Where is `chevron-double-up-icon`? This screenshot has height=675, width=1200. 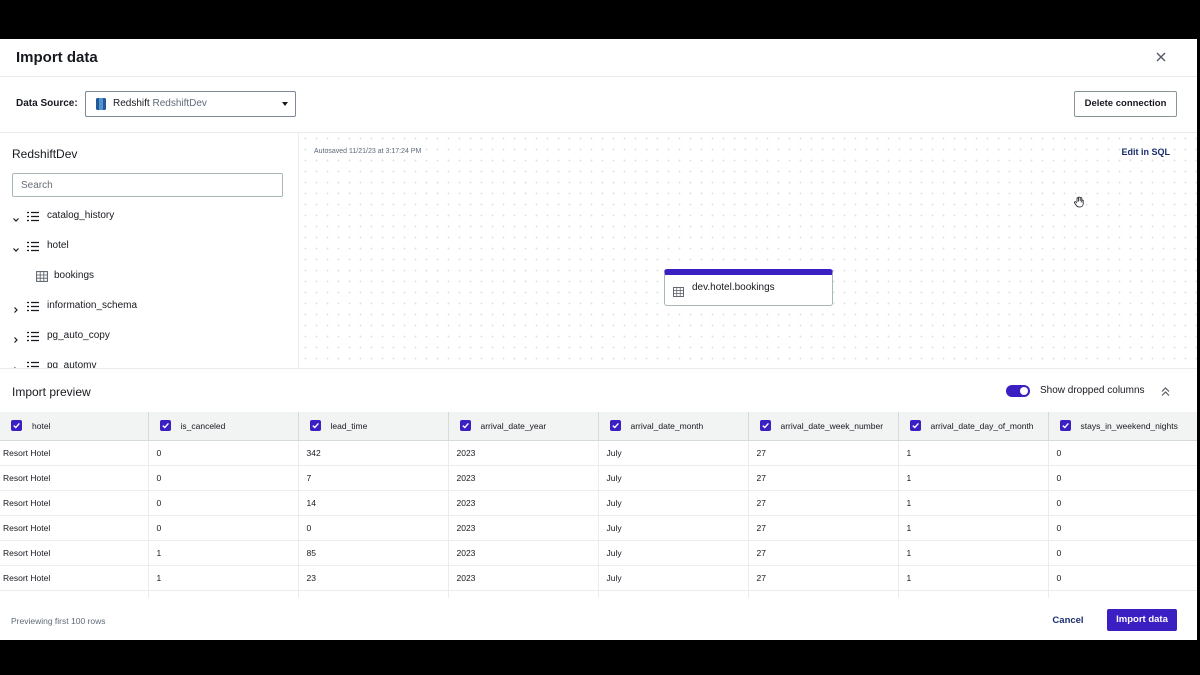
chevron-double-up-icon is located at coordinates (1165, 391).